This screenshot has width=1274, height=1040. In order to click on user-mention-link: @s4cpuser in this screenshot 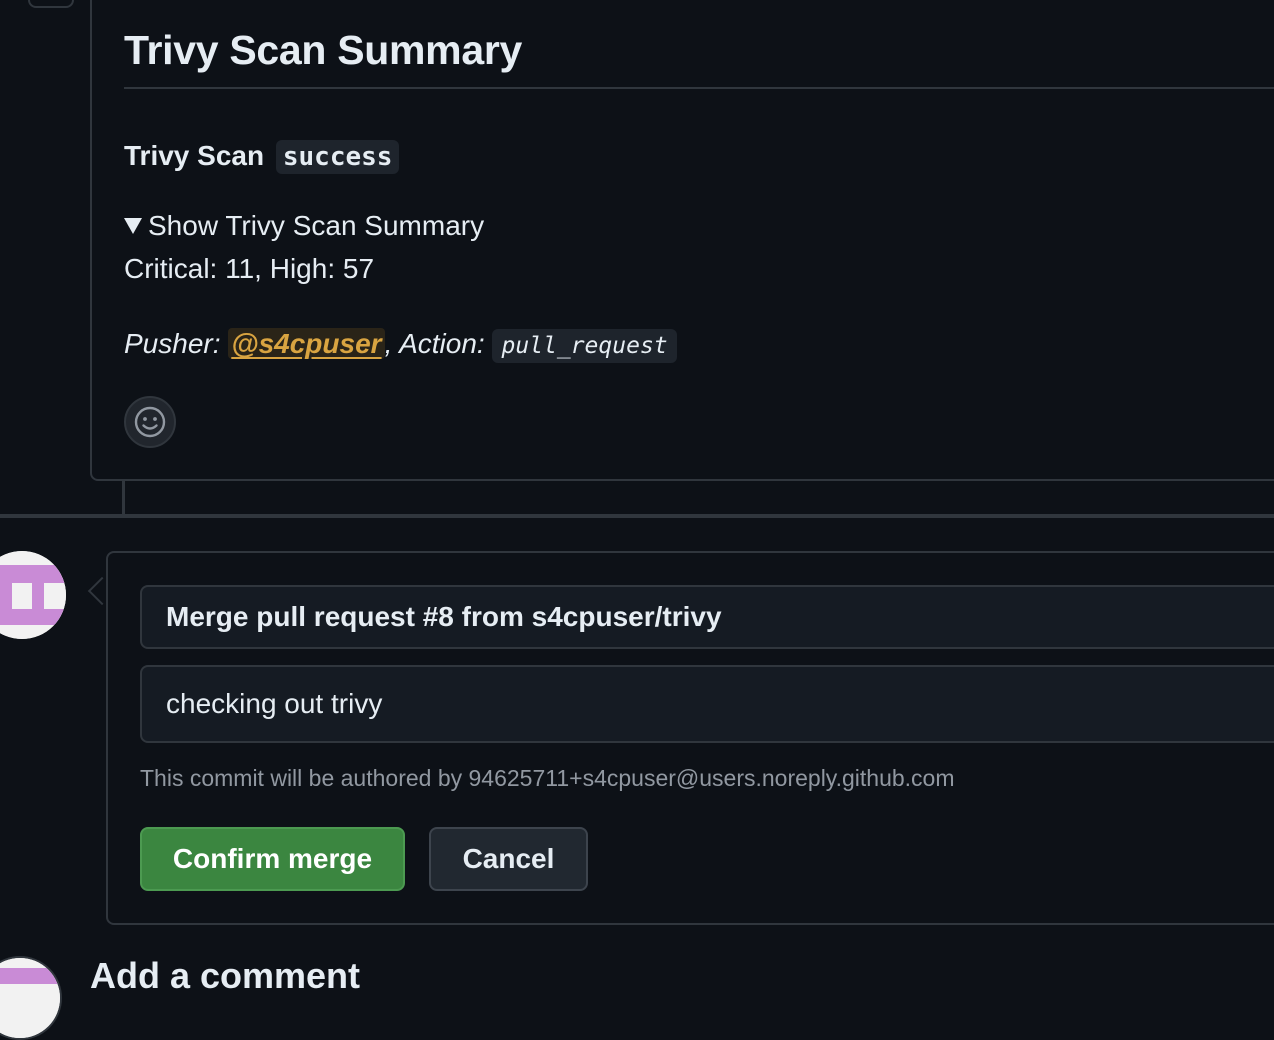, I will do `click(306, 343)`.